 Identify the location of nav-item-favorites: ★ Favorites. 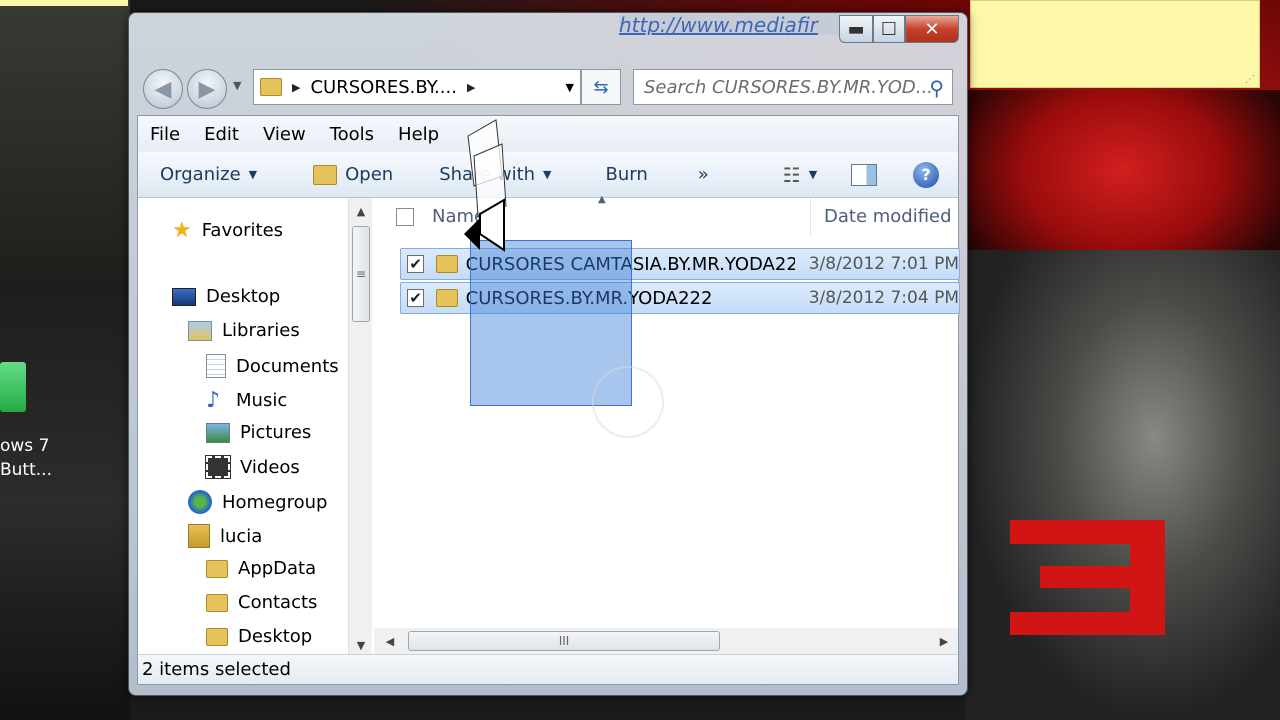
(227, 230).